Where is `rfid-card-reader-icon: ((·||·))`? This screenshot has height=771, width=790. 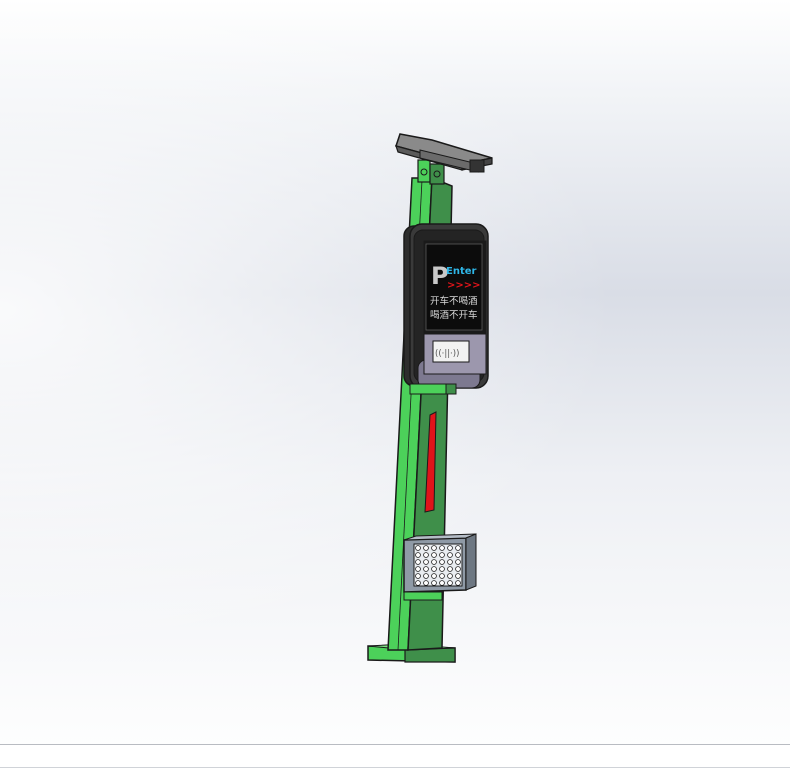 rfid-card-reader-icon: ((·||·)) is located at coordinates (447, 354).